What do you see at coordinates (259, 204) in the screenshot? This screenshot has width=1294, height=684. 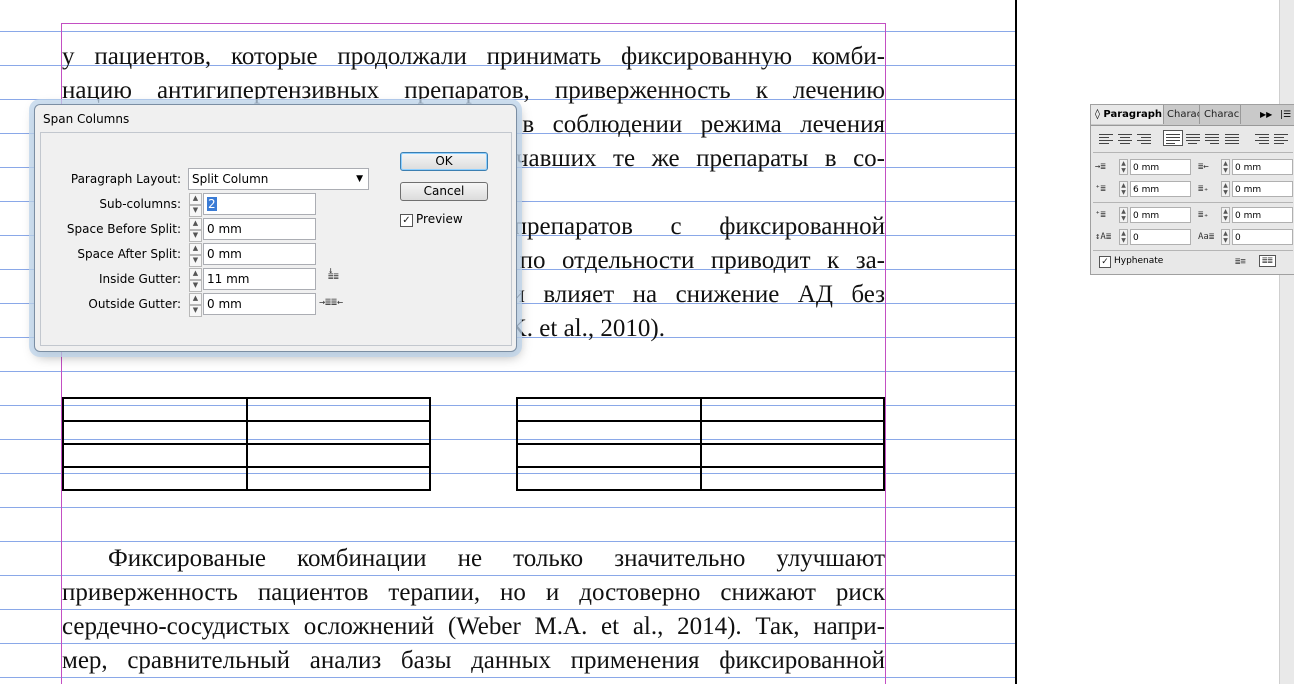 I see `sub-columns-input: 2` at bounding box center [259, 204].